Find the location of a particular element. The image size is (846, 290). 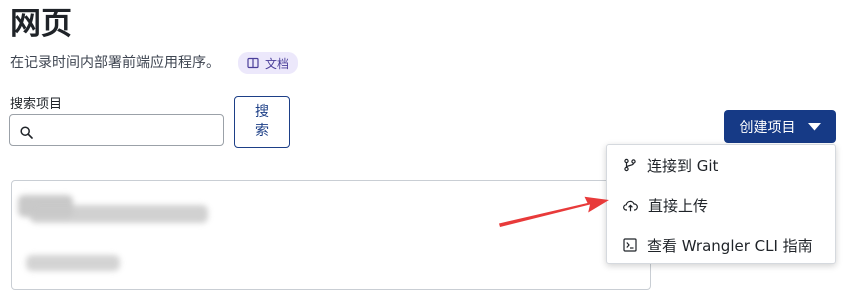

menu-item-label: 查看 Wrangler CLI 指南 is located at coordinates (730, 245).